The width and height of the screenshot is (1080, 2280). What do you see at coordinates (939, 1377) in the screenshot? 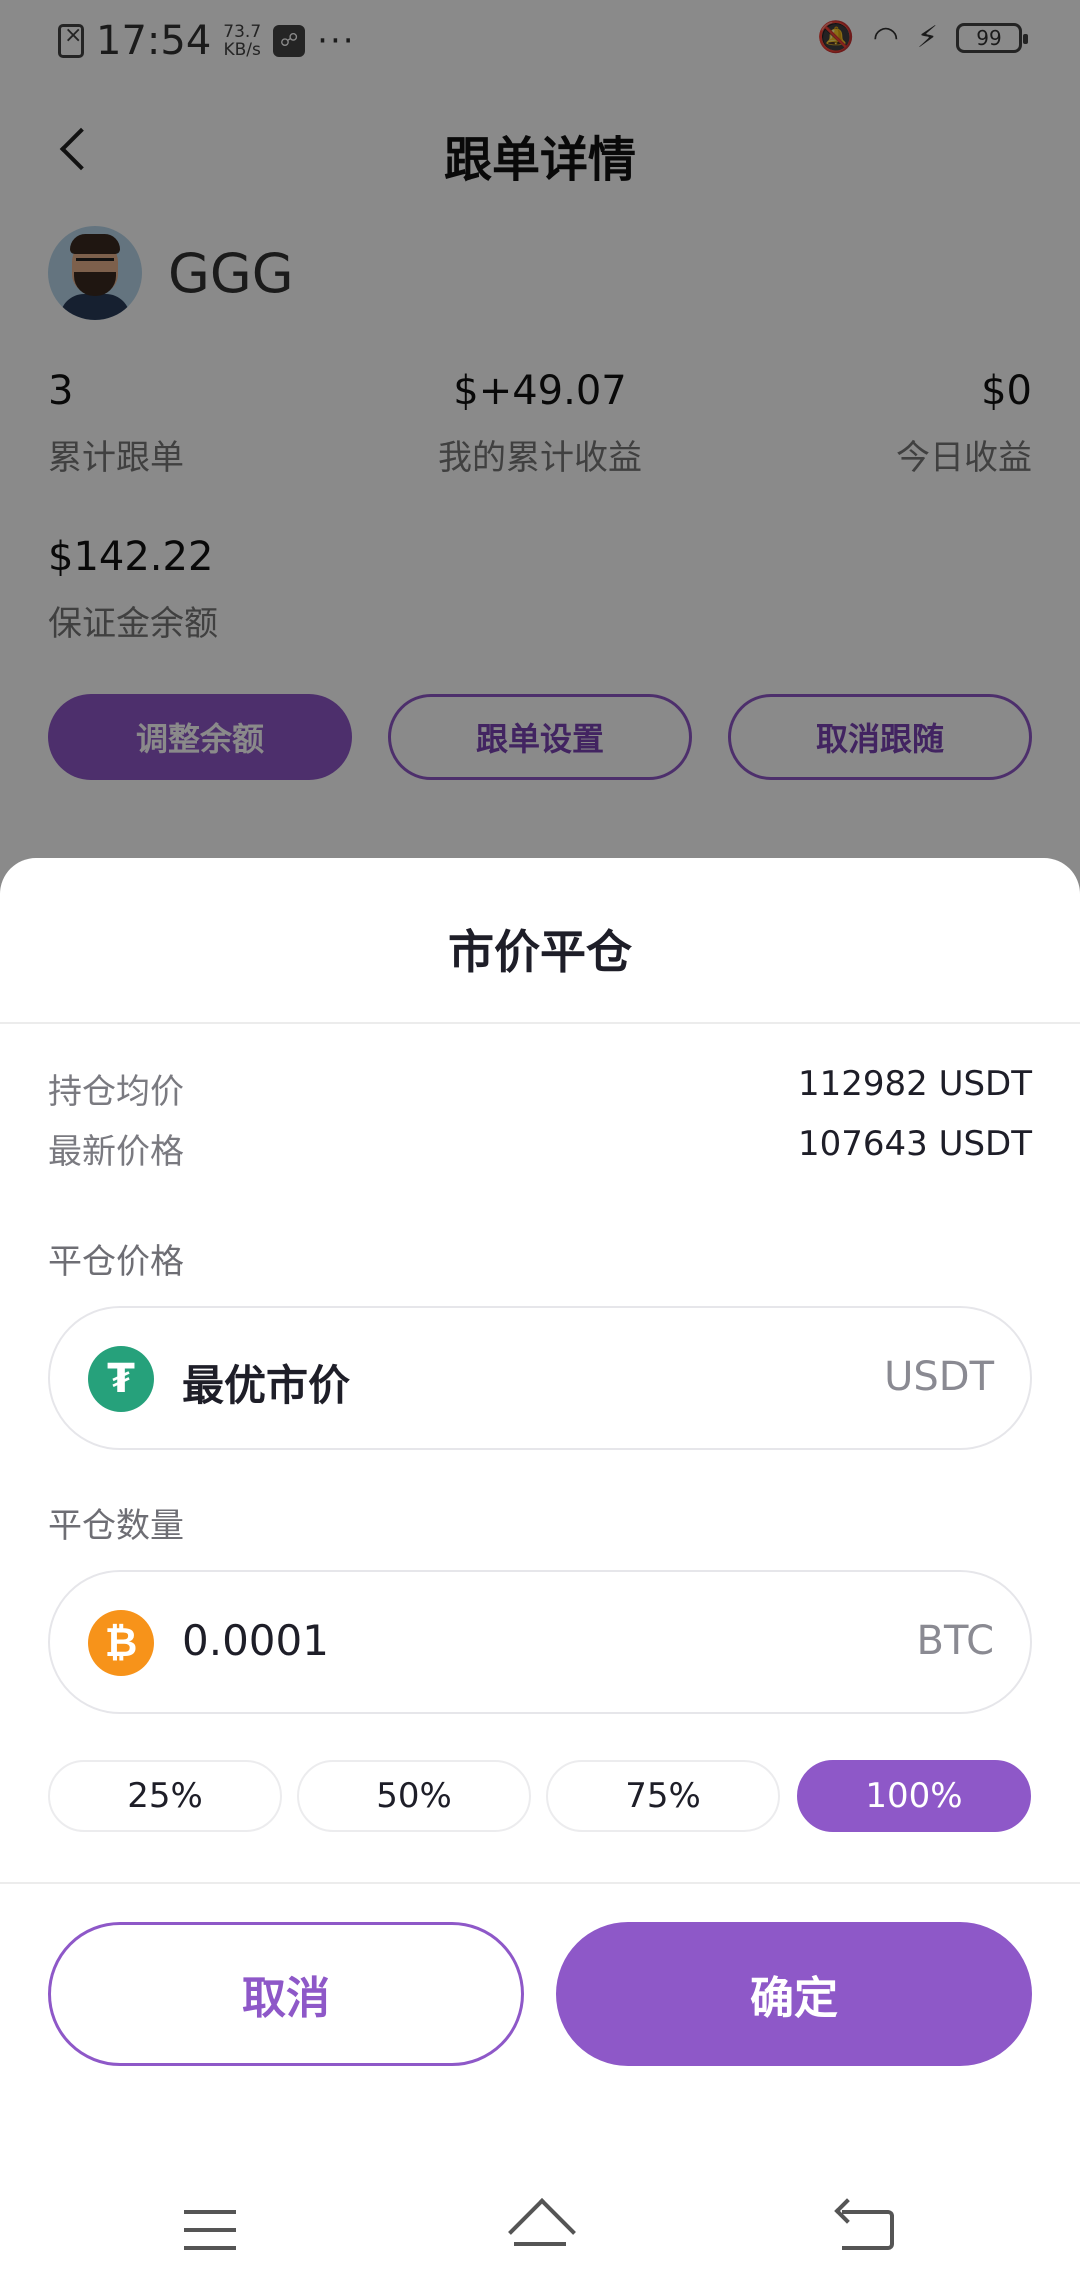
I see `close-price-unit: USDT` at bounding box center [939, 1377].